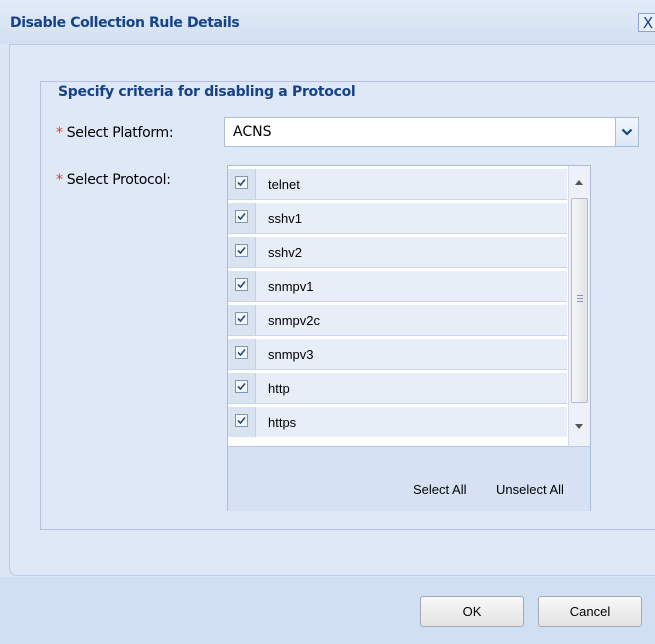 The image size is (655, 644). Describe the element at coordinates (285, 218) in the screenshot. I see `protocol-label: sshv1` at that location.